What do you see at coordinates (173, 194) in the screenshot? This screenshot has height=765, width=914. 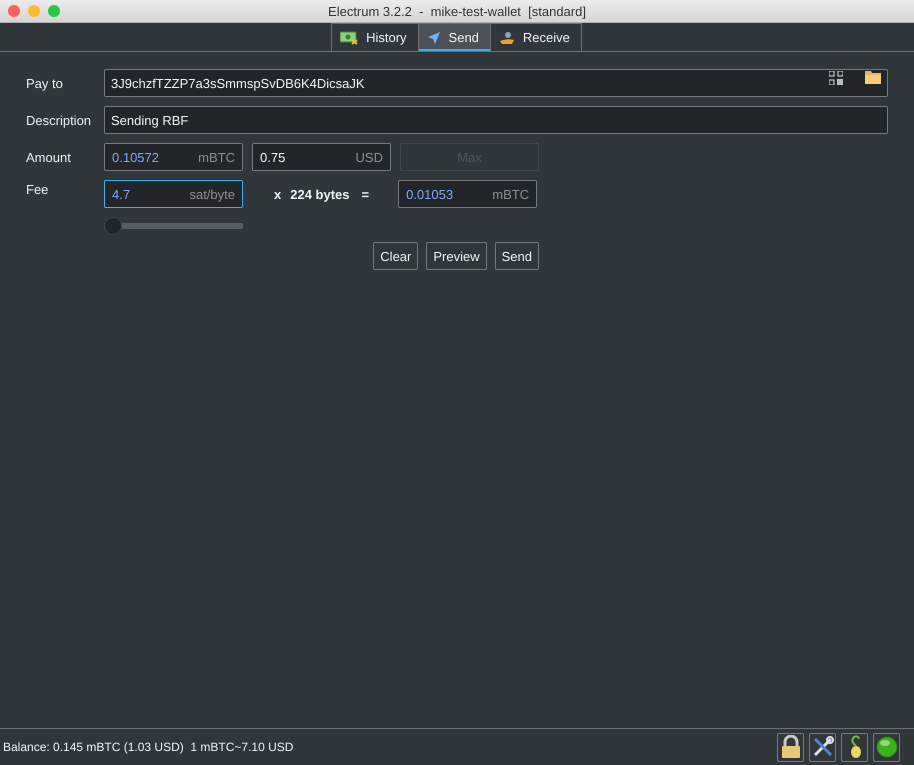 I see `amount-field: 4.7 sat/byte` at bounding box center [173, 194].